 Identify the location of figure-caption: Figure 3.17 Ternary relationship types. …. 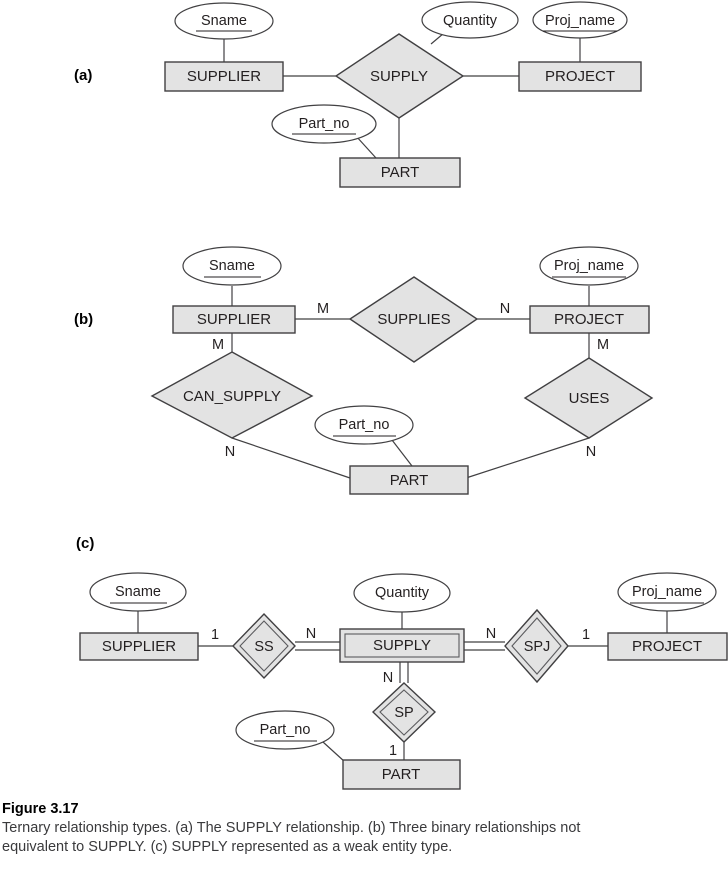
(352, 828).